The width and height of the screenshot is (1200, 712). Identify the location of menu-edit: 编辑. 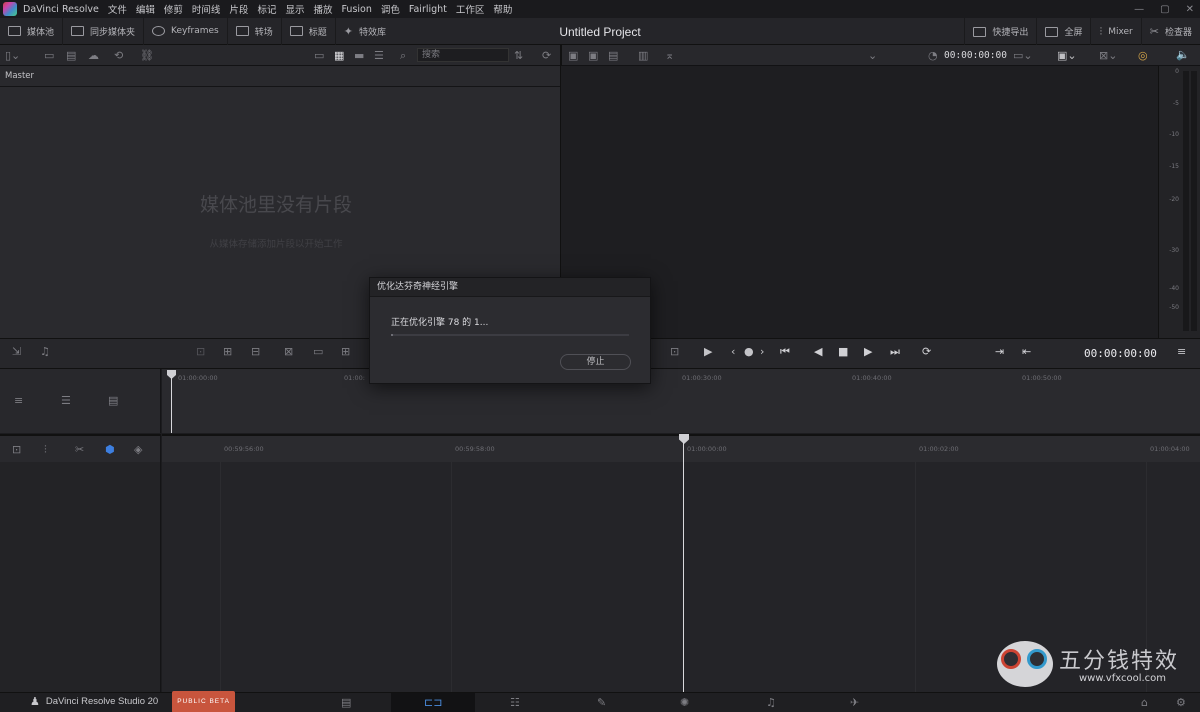
(145, 9).